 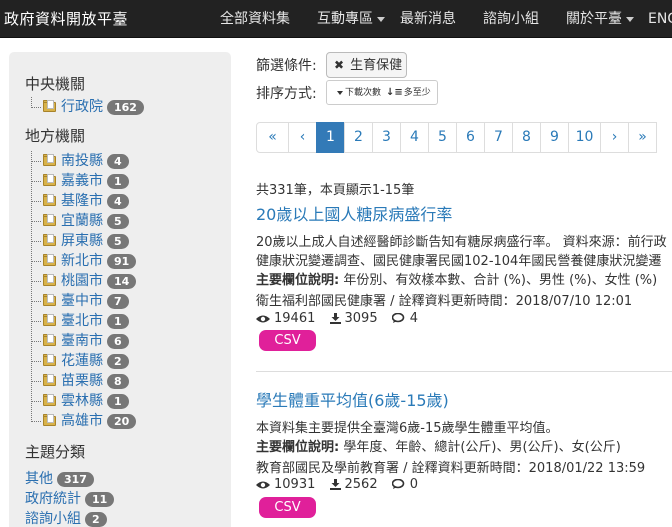 I want to click on pagination: « ‹ 1 2 3 4 5 6 7 8 9 10 › », so click(x=456, y=137).